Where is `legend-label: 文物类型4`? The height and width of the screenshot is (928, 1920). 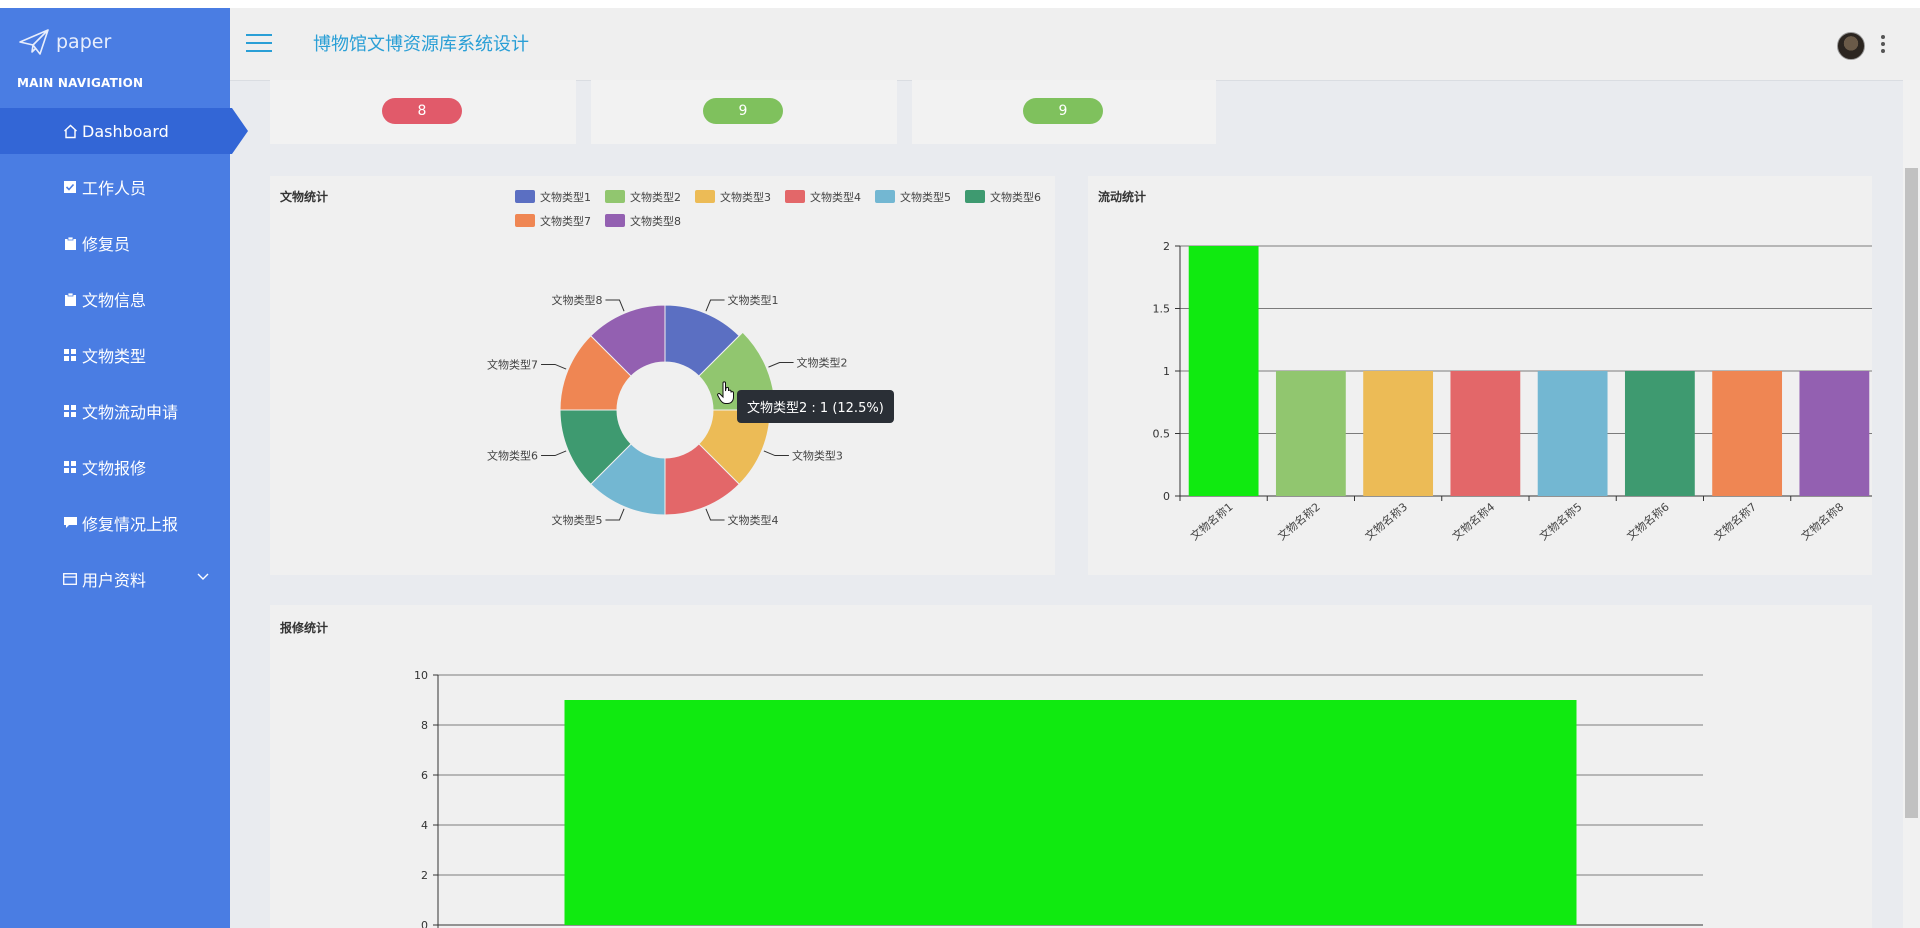
legend-label: 文物类型4 is located at coordinates (835, 197).